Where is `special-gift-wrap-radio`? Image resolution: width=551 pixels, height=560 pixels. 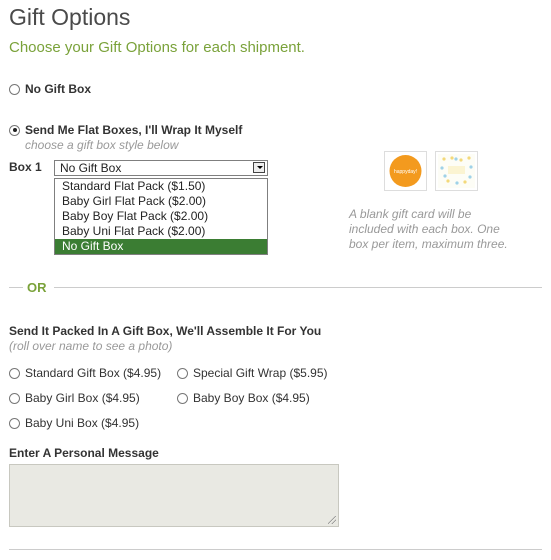 special-gift-wrap-radio is located at coordinates (182, 373).